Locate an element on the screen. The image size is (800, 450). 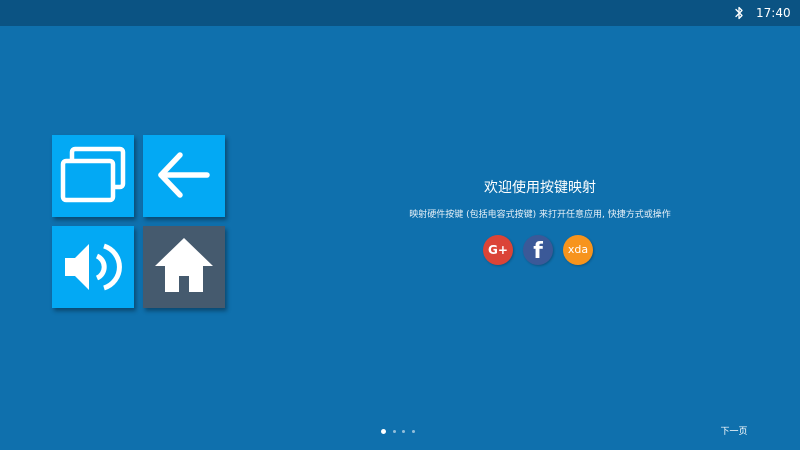
status-clock: 17:40 is located at coordinates (773, 13).